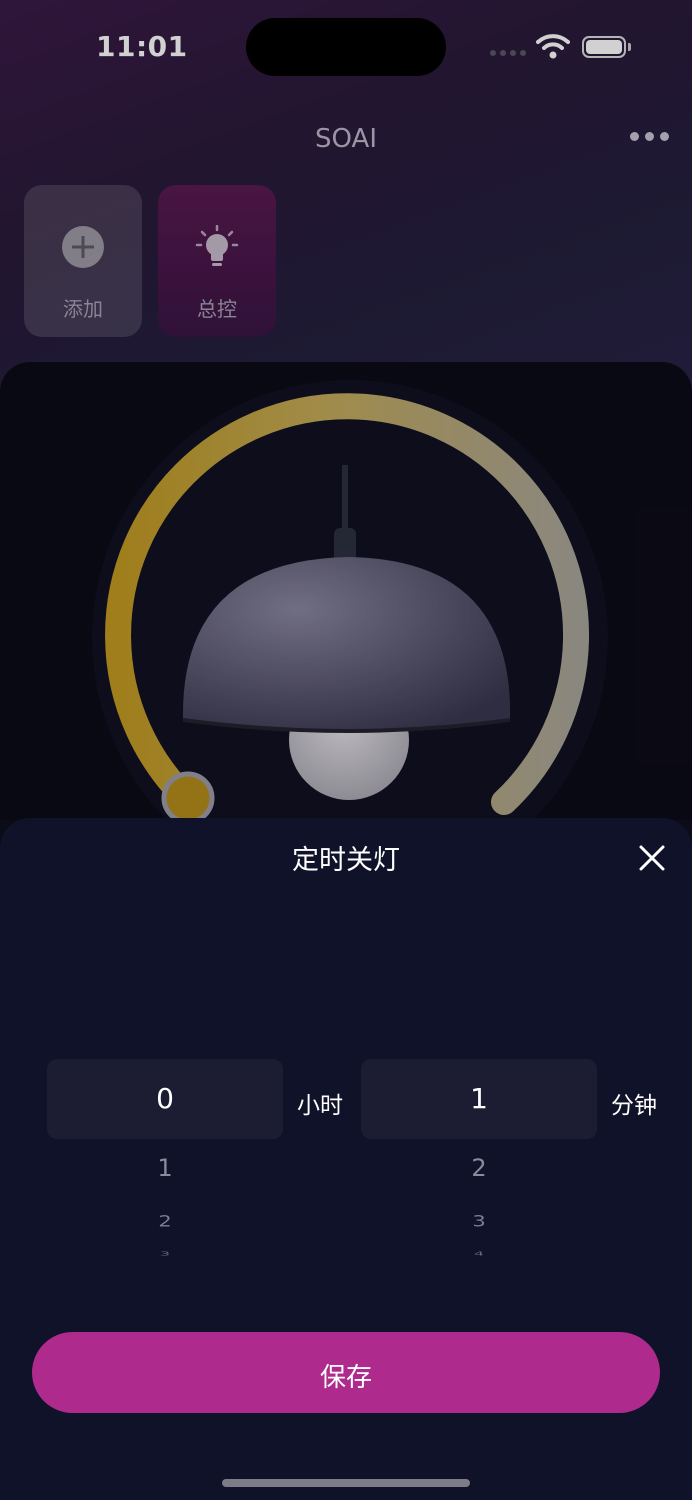  What do you see at coordinates (320, 1106) in the screenshot?
I see `hours-unit-label: 小时` at bounding box center [320, 1106].